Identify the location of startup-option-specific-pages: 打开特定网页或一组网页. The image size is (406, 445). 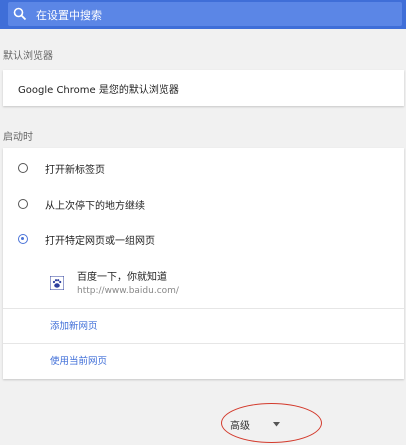
(86, 239).